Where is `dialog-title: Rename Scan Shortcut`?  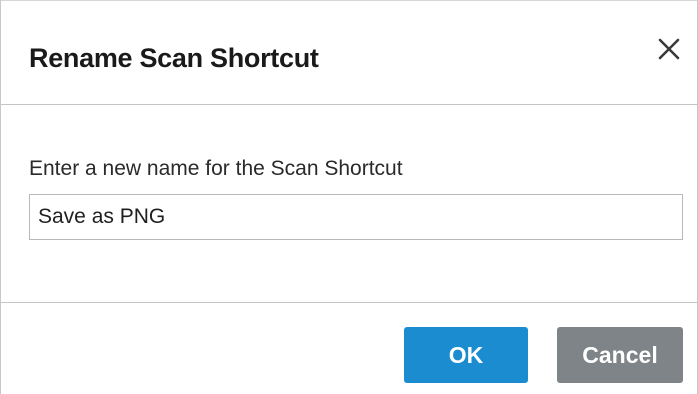 dialog-title: Rename Scan Shortcut is located at coordinates (174, 58).